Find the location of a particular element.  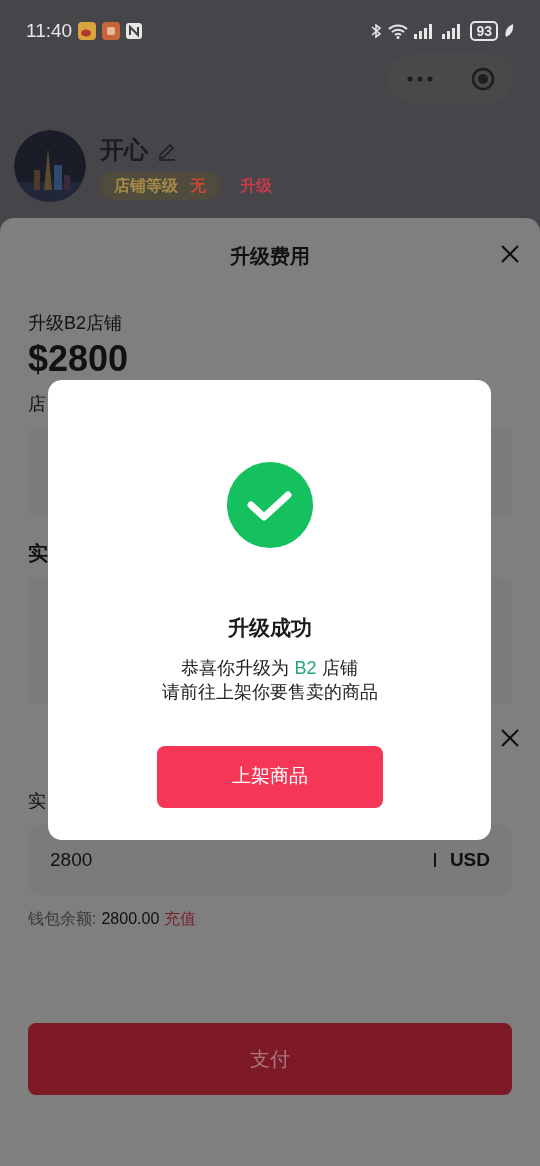

store-level-value: 无 is located at coordinates (198, 186).